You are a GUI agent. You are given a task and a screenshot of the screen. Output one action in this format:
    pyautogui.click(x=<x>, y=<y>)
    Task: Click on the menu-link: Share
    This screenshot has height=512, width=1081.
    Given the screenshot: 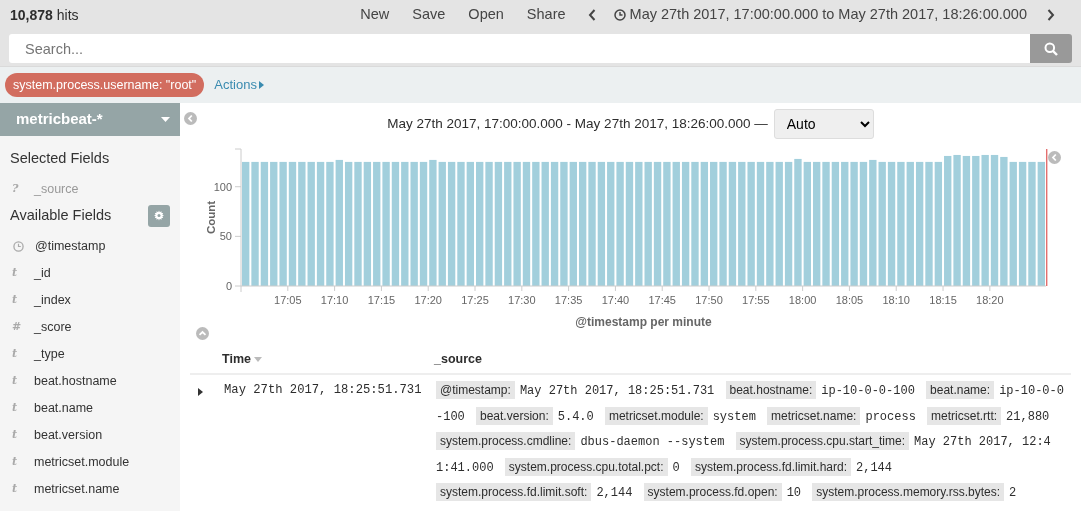 What is the action you would take?
    pyautogui.click(x=546, y=15)
    